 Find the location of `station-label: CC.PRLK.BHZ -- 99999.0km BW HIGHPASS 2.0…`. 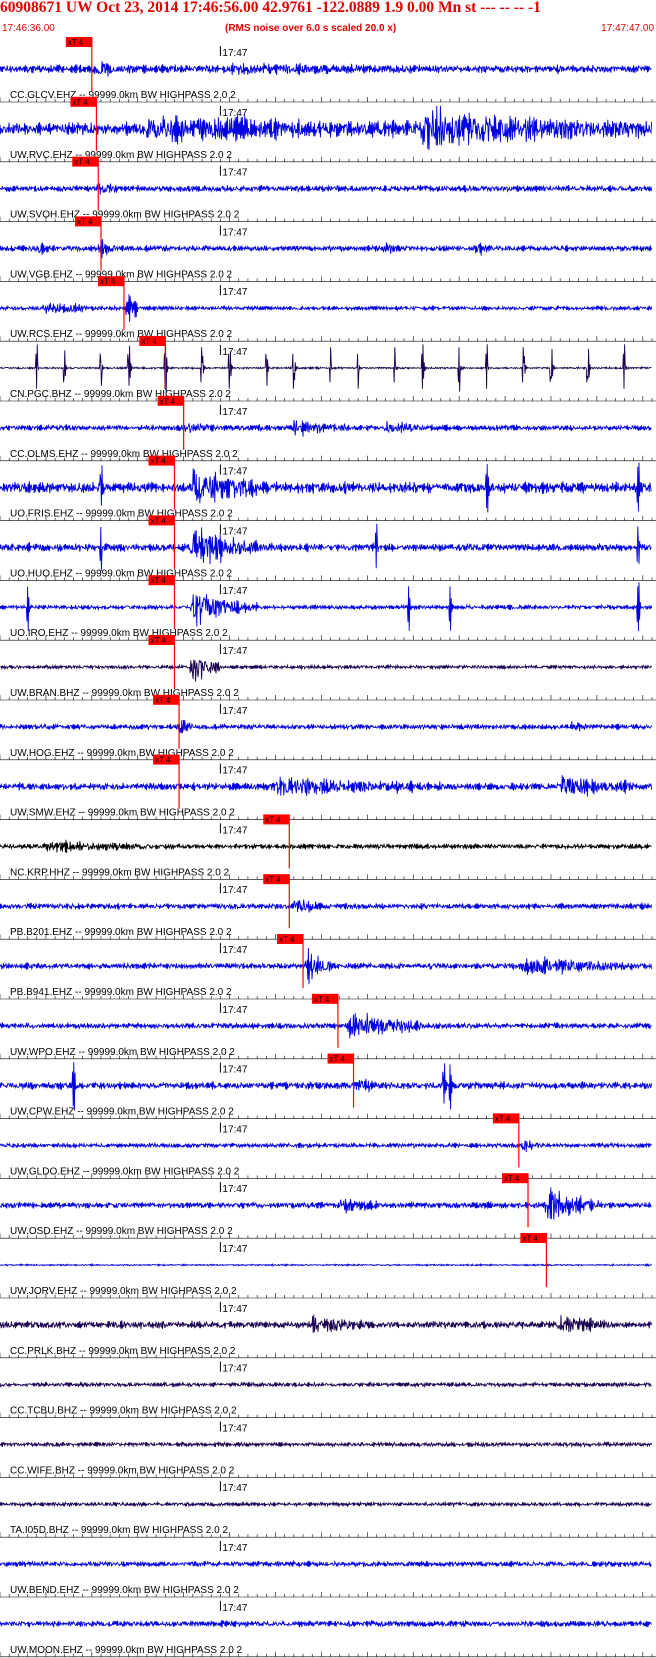

station-label: CC.PRLK.BHZ -- 99999.0km BW HIGHPASS 2.0… is located at coordinates (123, 1351).